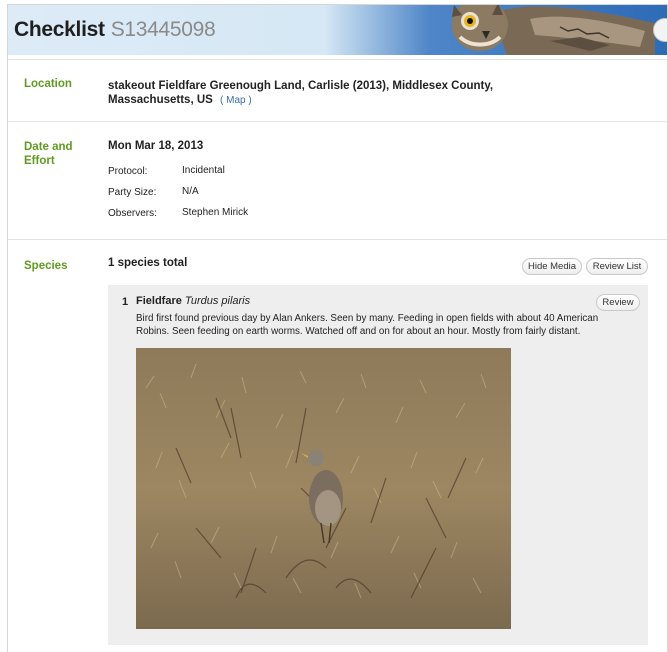 This screenshot has width=668, height=652. What do you see at coordinates (617, 266) in the screenshot?
I see `review-list-button: Review List` at bounding box center [617, 266].